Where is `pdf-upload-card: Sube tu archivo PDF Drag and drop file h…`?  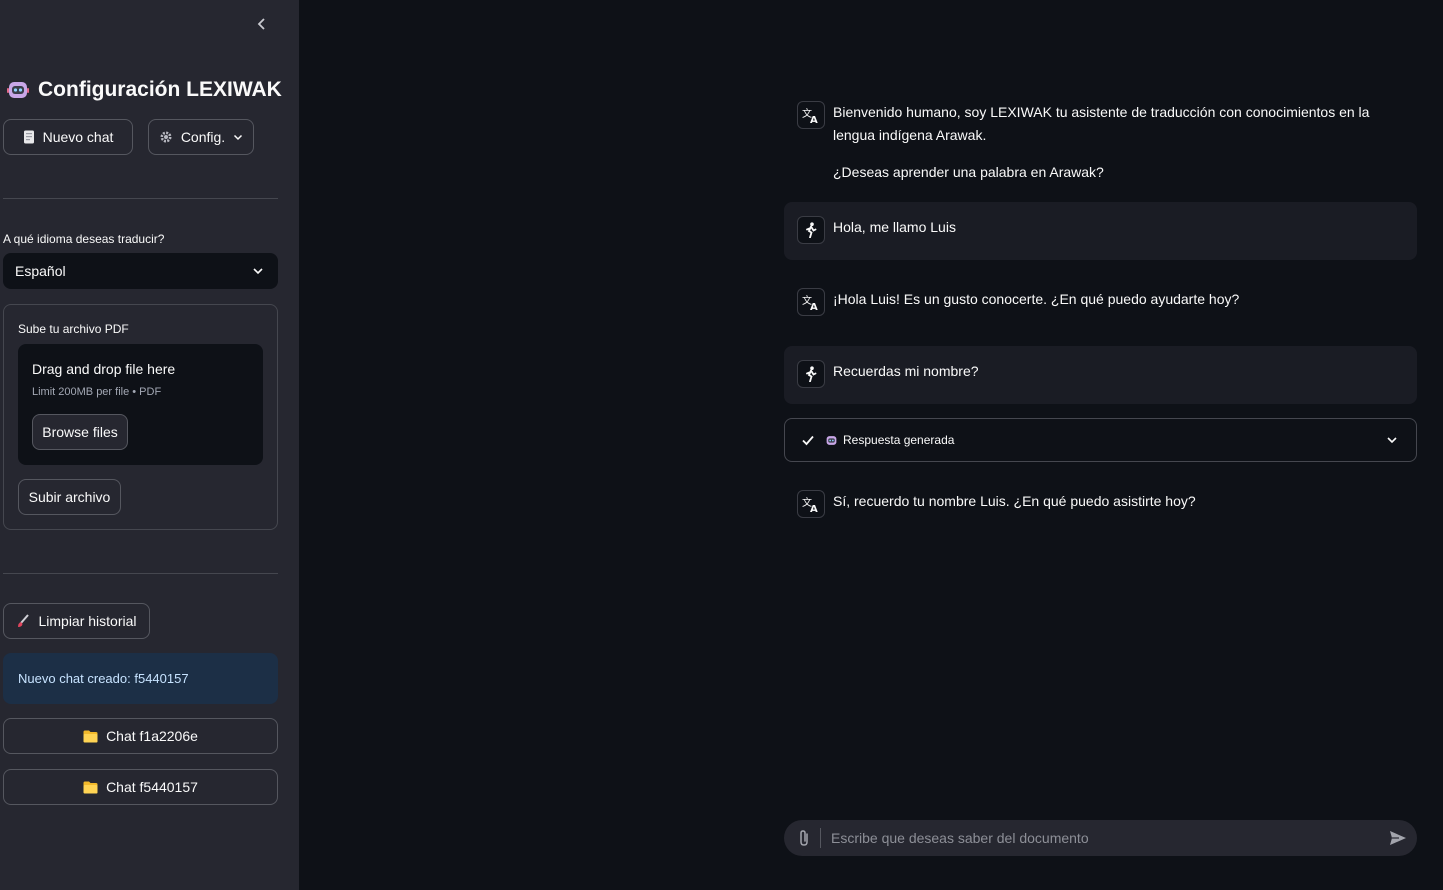 pdf-upload-card: Sube tu archivo PDF Drag and drop file h… is located at coordinates (140, 417).